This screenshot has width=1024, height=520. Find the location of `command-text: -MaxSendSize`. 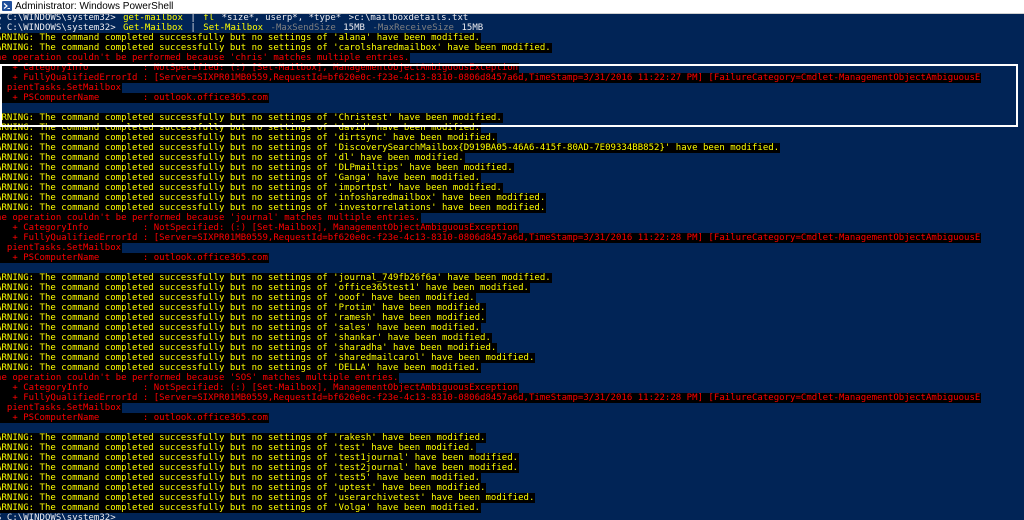

command-text: -MaxSendSize is located at coordinates (300, 28).